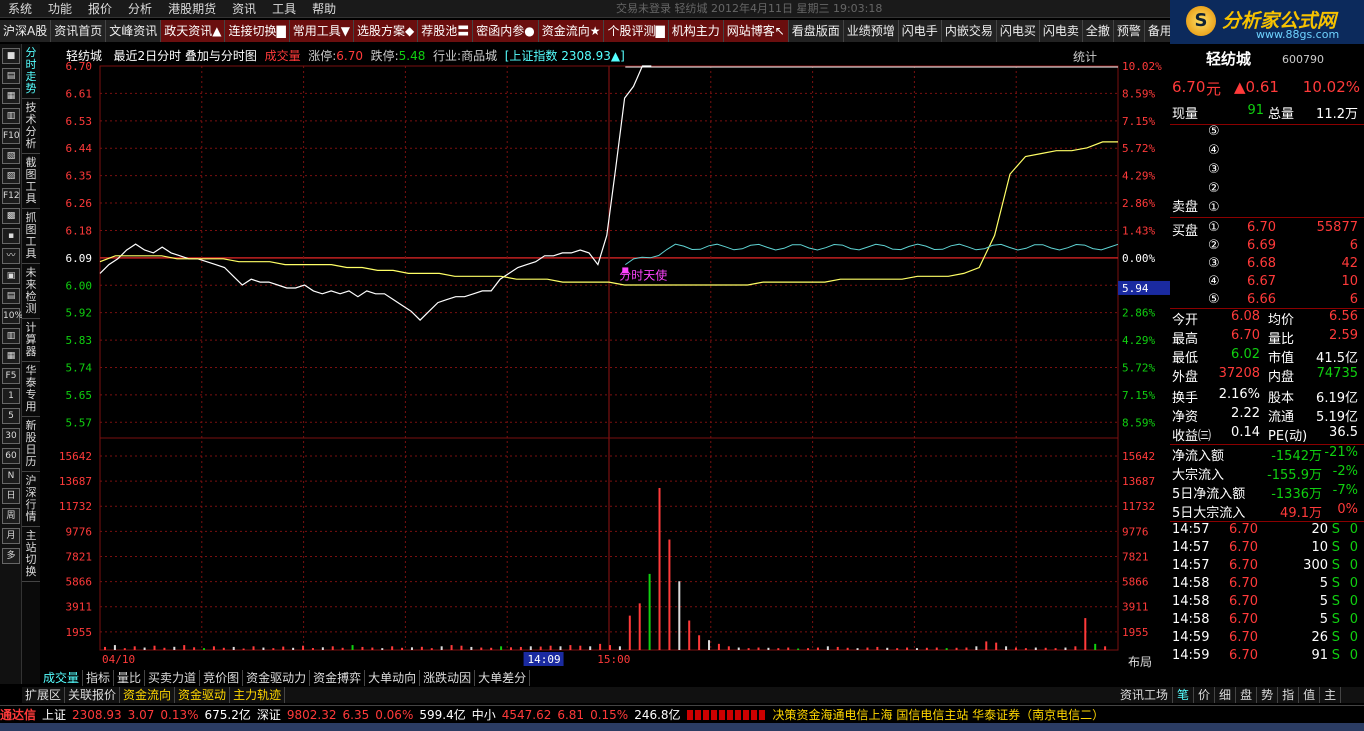 The image size is (1364, 731). What do you see at coordinates (920, 31) in the screenshot?
I see `toolbar-button-15: 闪电手` at bounding box center [920, 31].